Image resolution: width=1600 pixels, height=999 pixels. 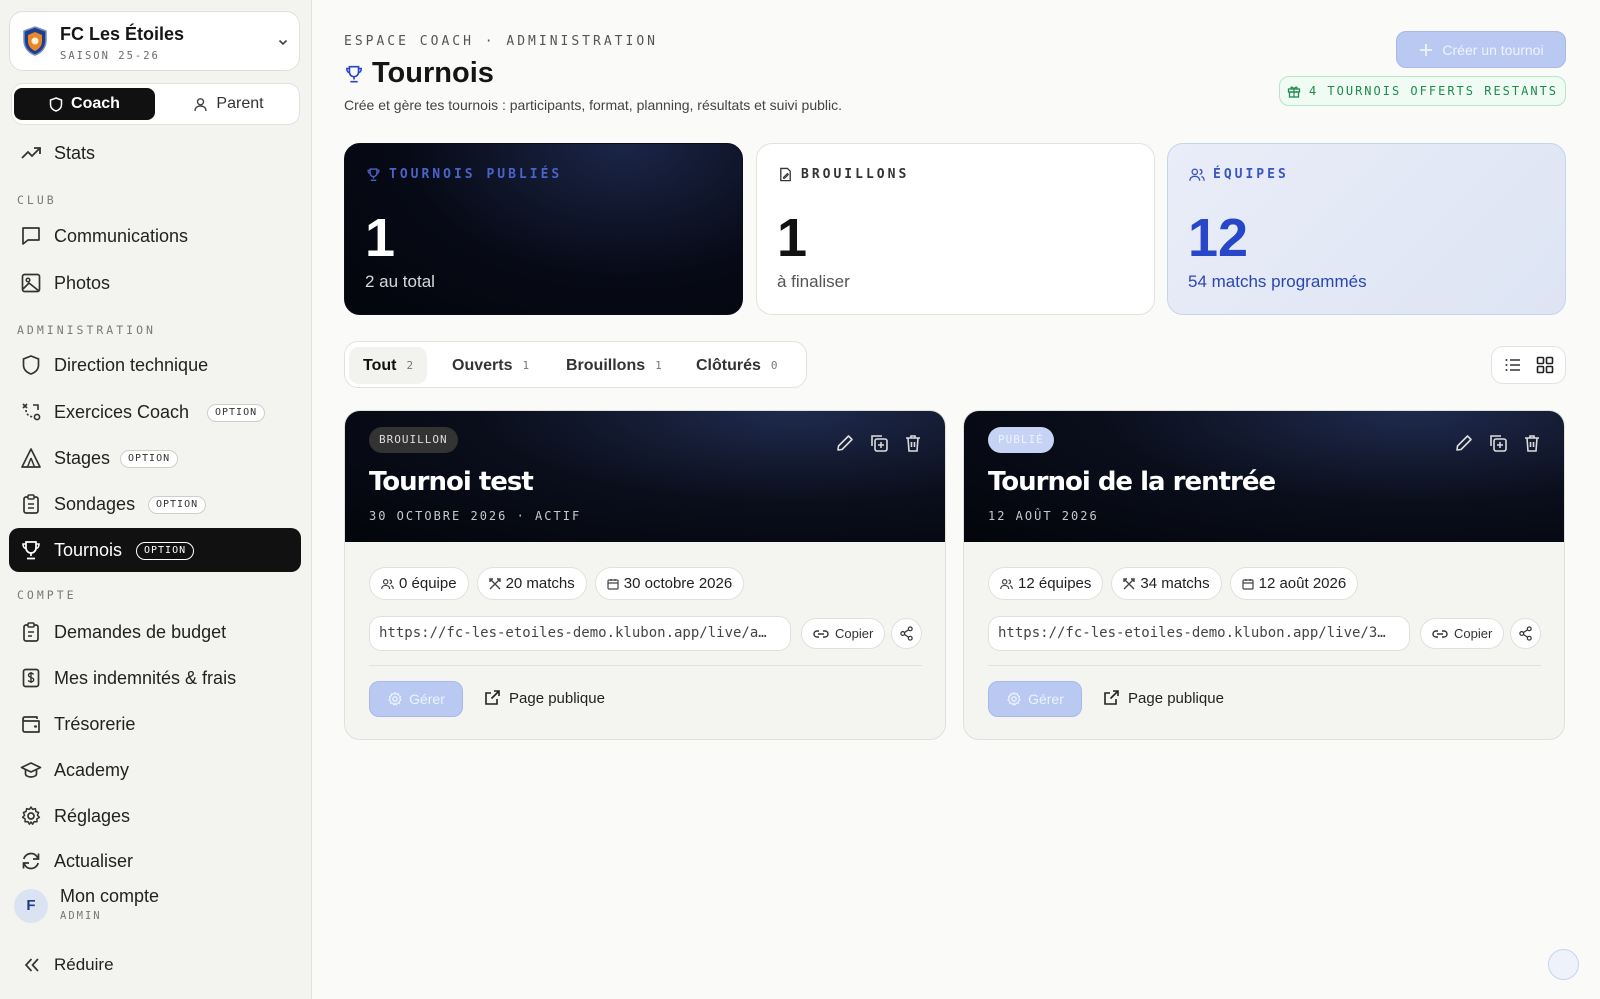 What do you see at coordinates (606, 365) in the screenshot?
I see `tab-label: Brouillons` at bounding box center [606, 365].